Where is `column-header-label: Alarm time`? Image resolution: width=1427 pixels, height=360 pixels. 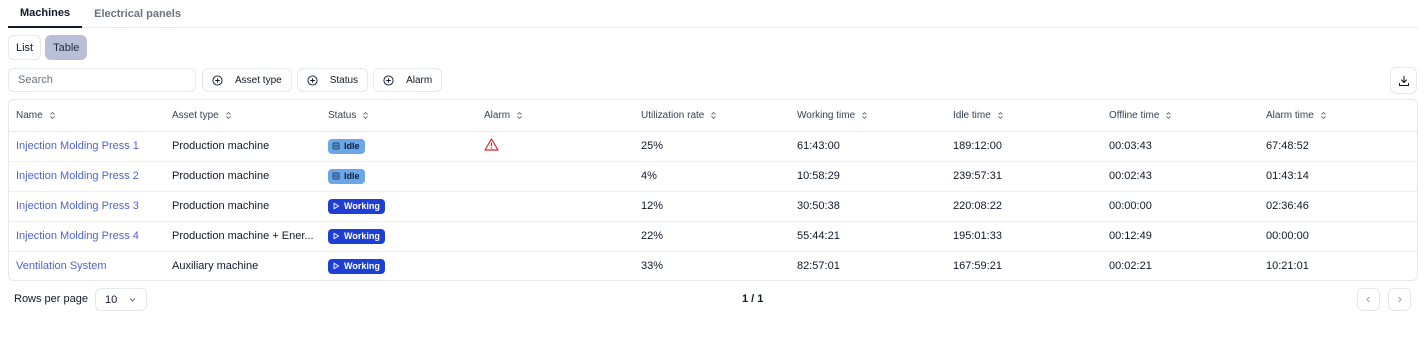
column-header-label: Alarm time is located at coordinates (1290, 115).